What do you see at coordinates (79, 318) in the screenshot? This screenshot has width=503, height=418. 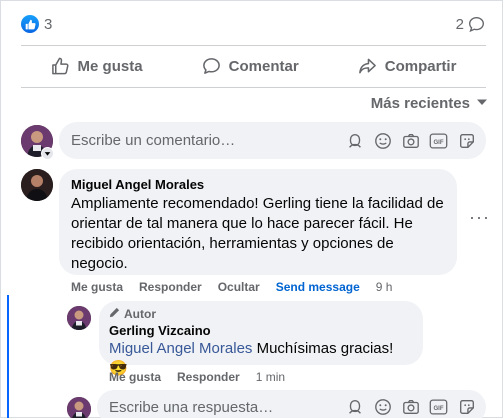 I see `reply-author-avatar` at bounding box center [79, 318].